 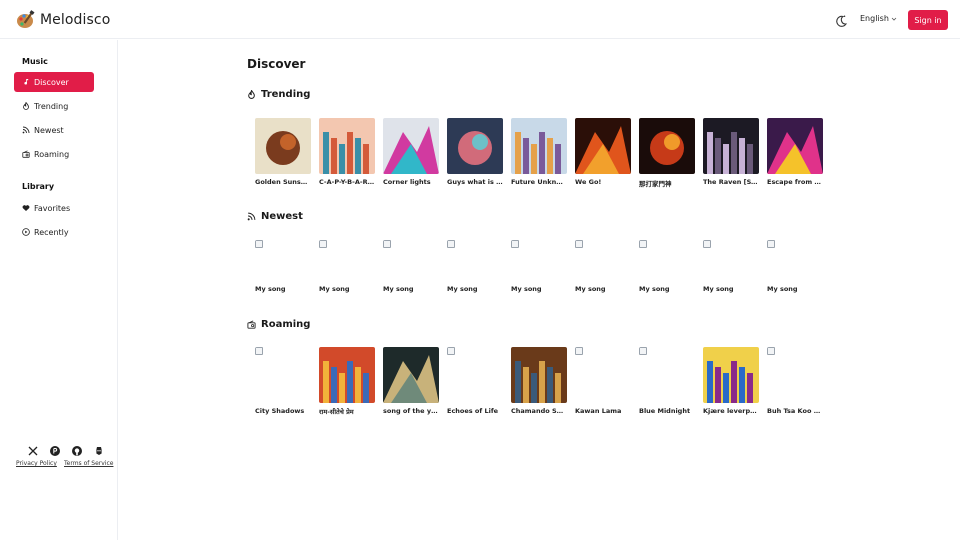 I want to click on discord-icon, so click(x=99, y=448).